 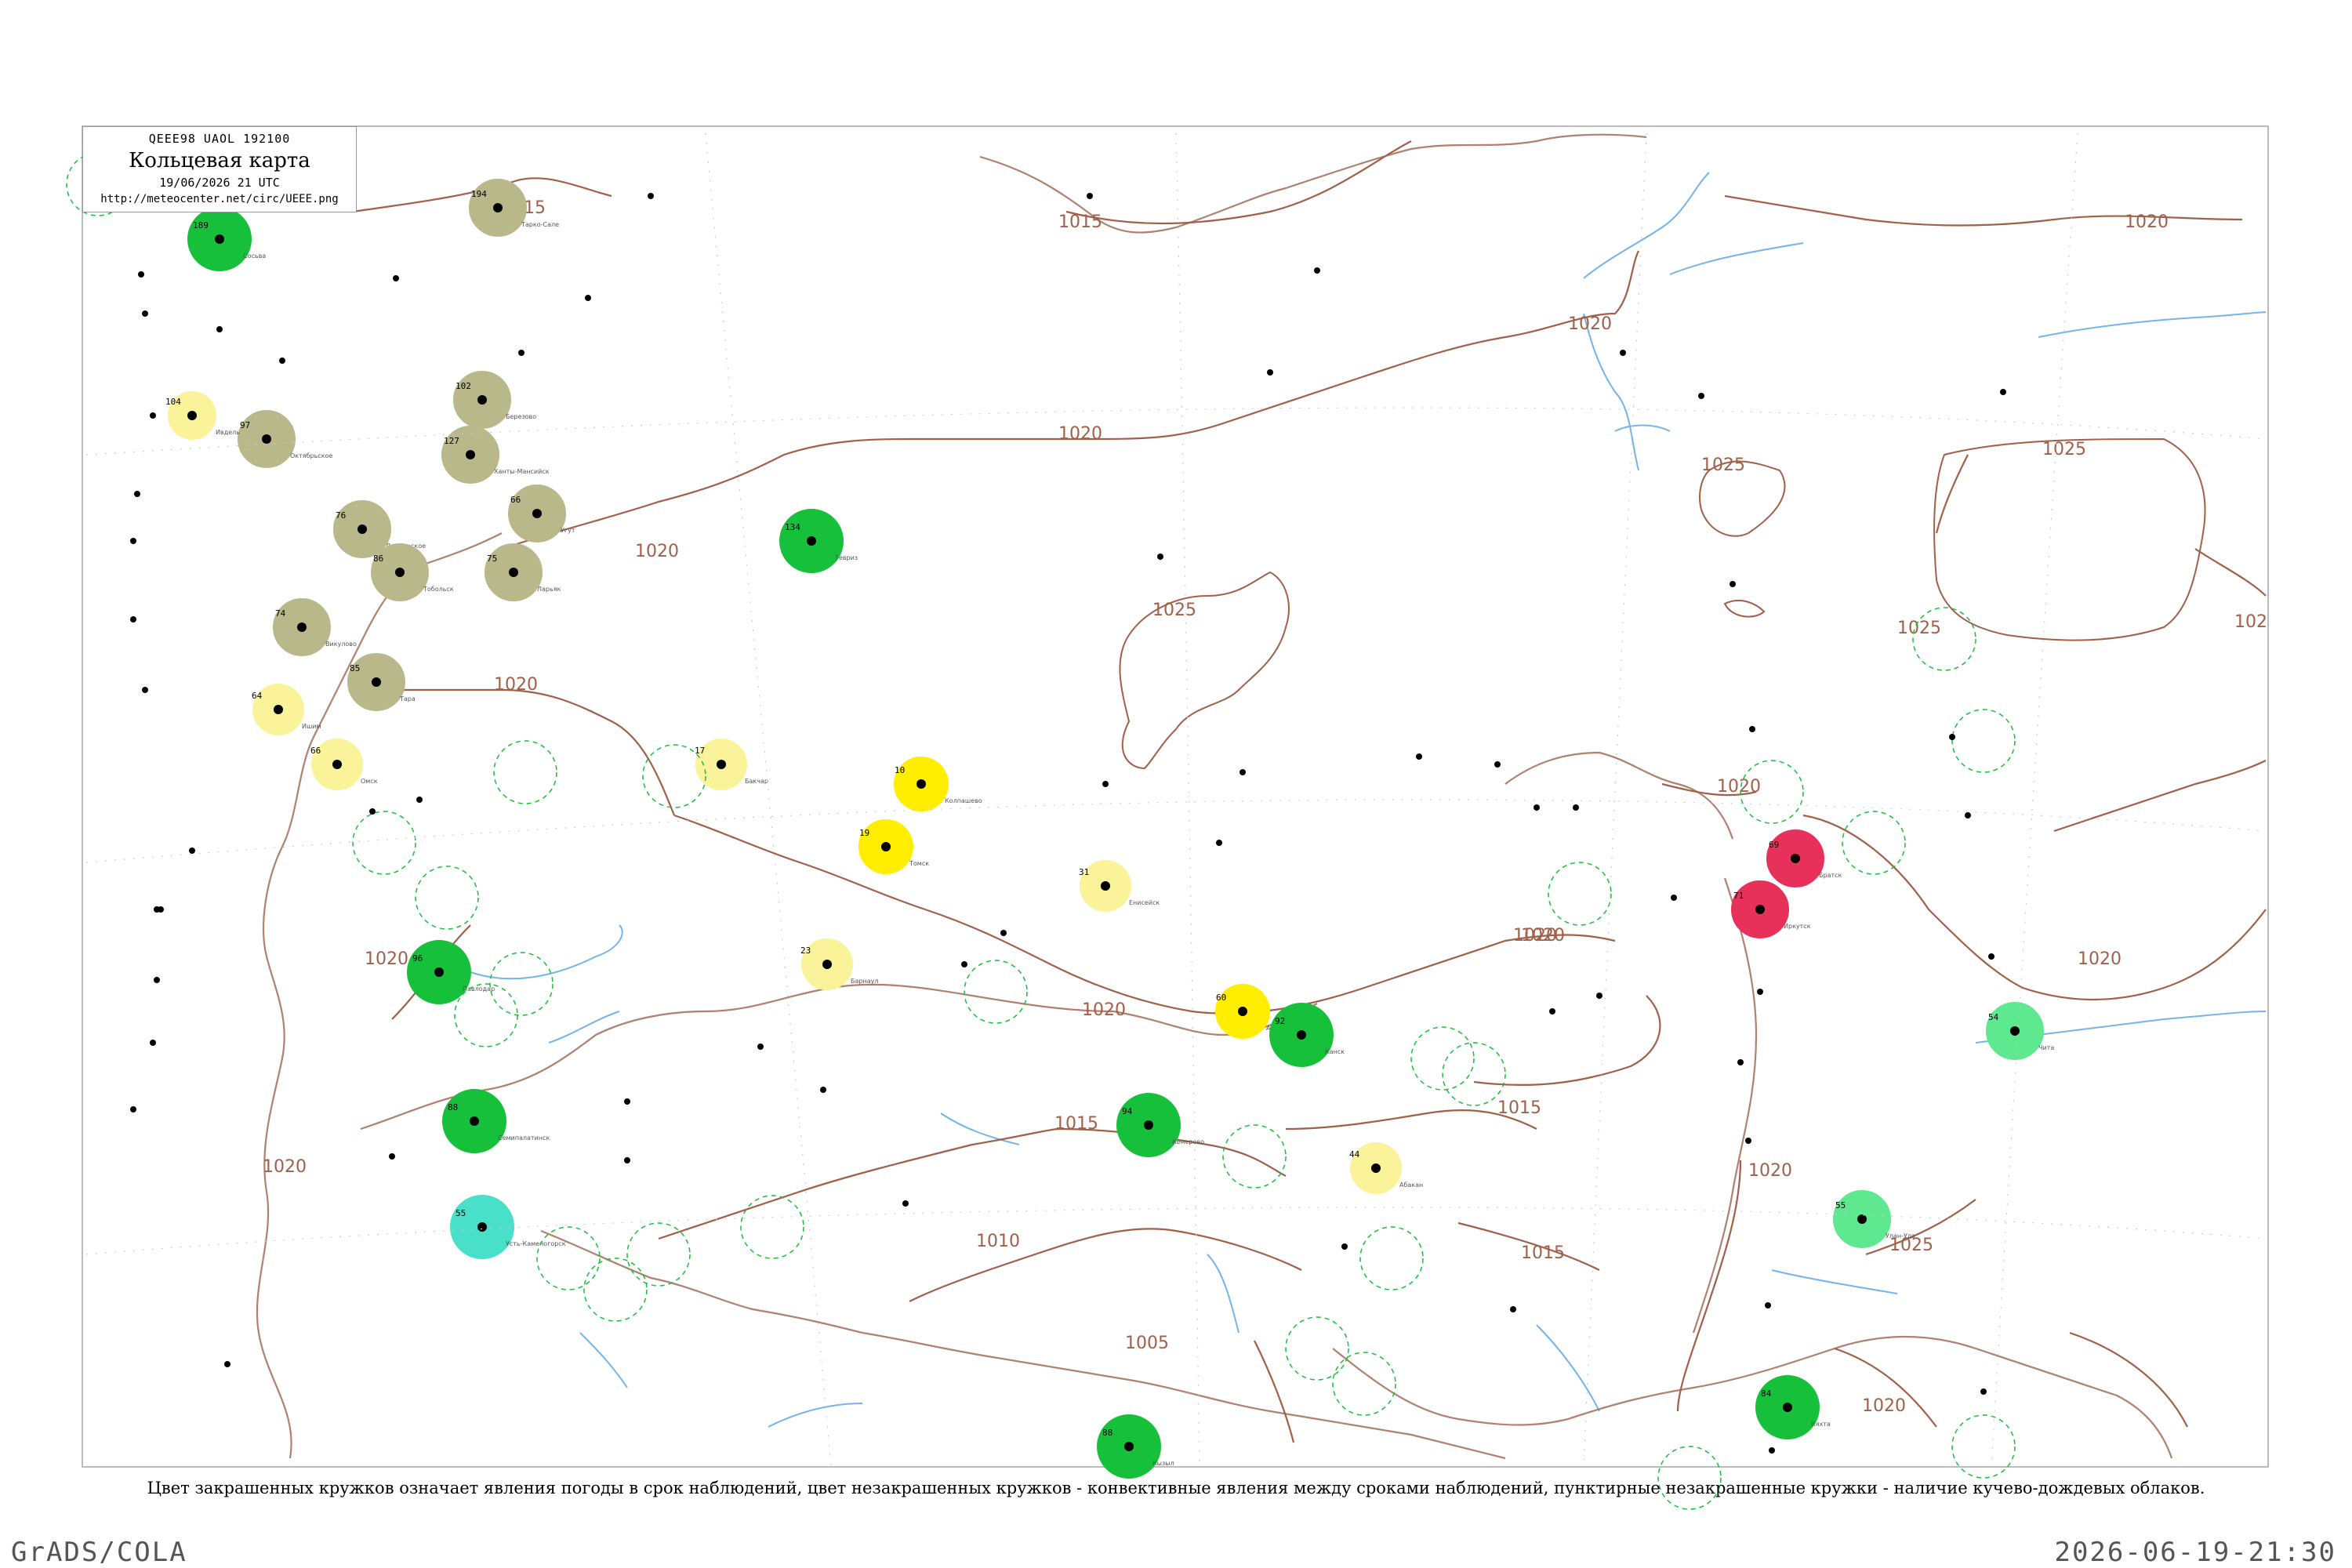 I want to click on station-name: Ивдель, so click(x=228, y=433).